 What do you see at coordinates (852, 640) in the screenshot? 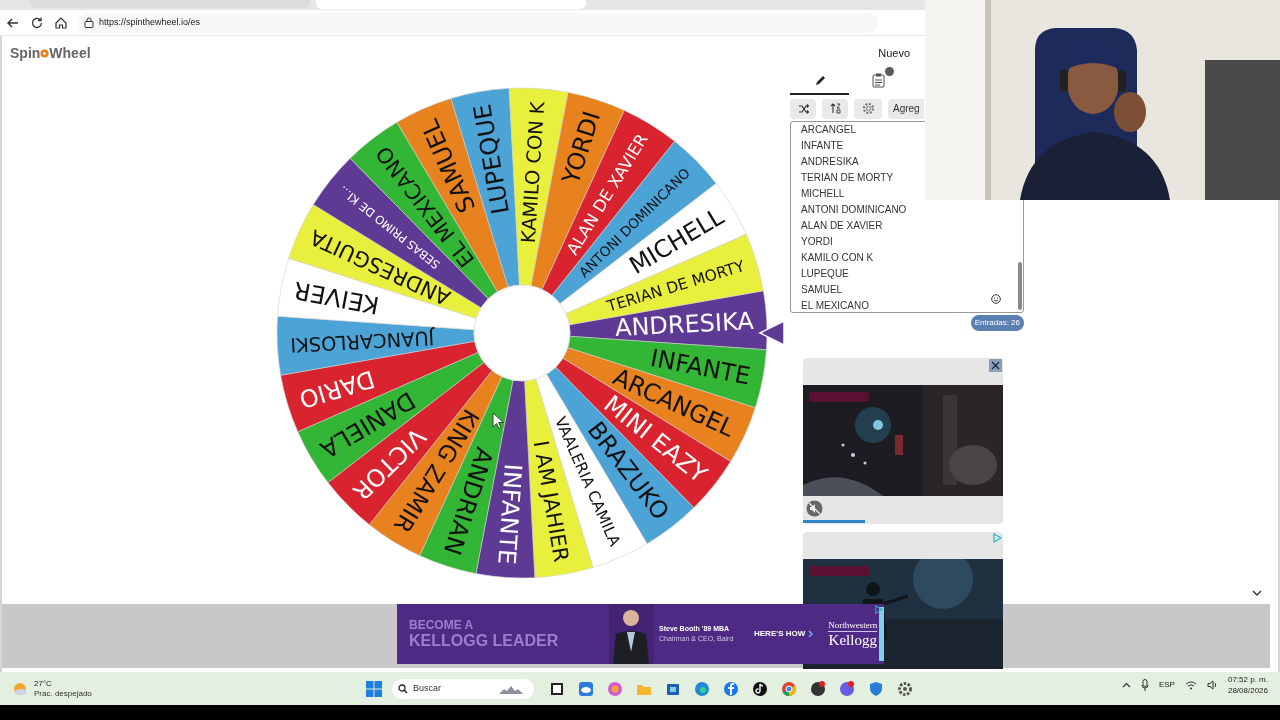
I see `brand-logo: Kellogg` at bounding box center [852, 640].